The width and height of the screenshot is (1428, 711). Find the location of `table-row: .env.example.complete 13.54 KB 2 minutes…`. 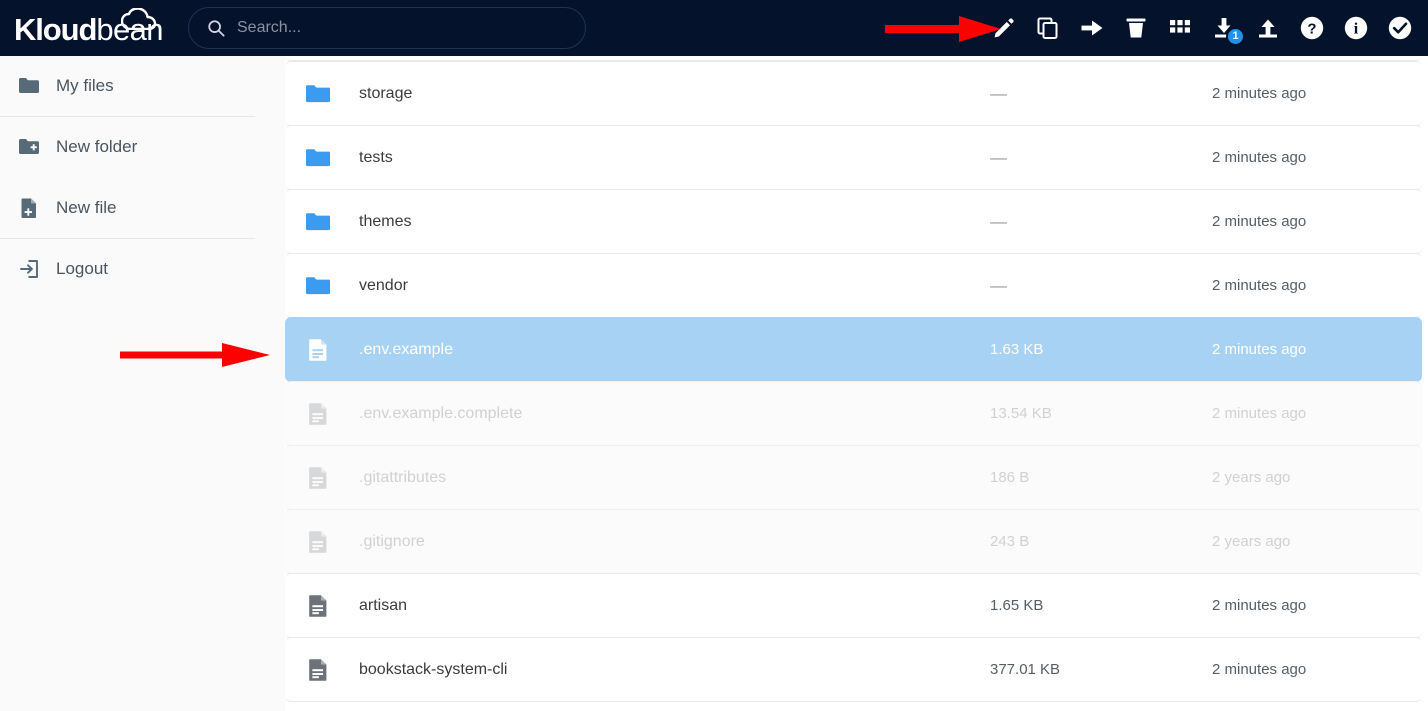

table-row: .env.example.complete 13.54 KB 2 minutes… is located at coordinates (853, 413).